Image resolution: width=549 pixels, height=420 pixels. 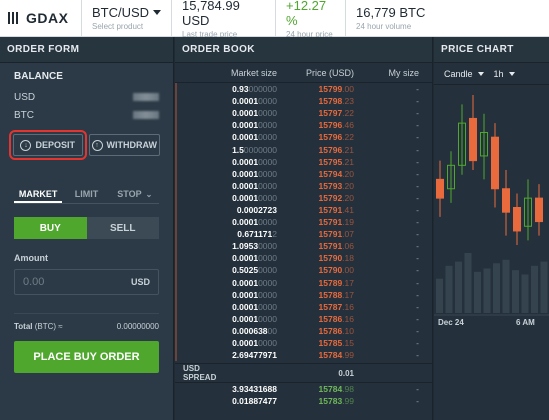 What do you see at coordinates (303, 401) in the screenshot?
I see `order-book-row: 0.01887477 15783.99-` at bounding box center [303, 401].